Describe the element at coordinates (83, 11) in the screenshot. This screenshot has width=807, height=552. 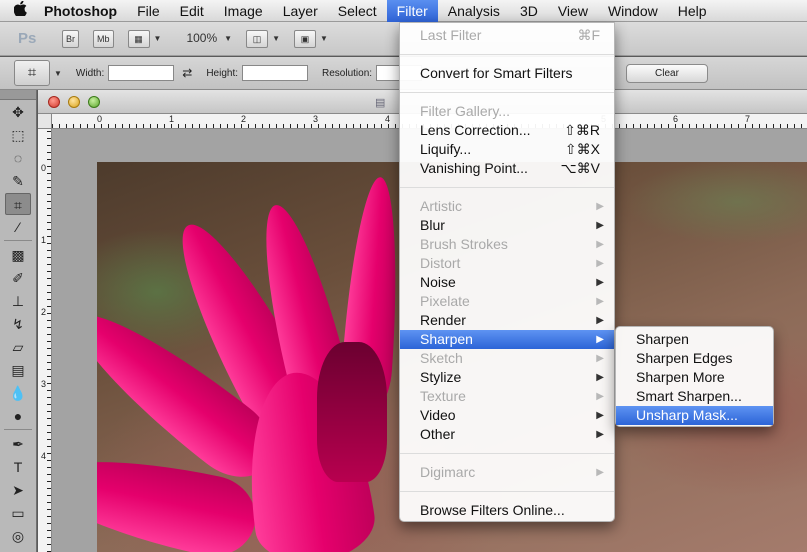
I see `menu-photoshop: Photoshop` at that location.